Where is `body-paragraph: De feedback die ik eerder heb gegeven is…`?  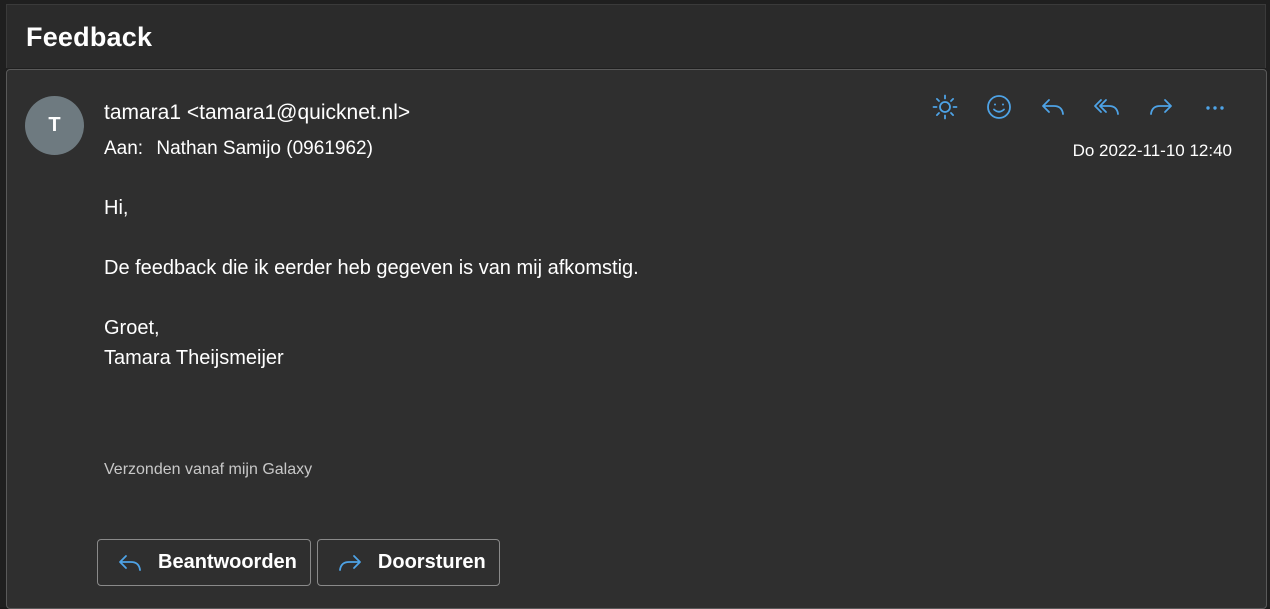 body-paragraph: De feedback die ik eerder heb gegeven is… is located at coordinates (371, 268).